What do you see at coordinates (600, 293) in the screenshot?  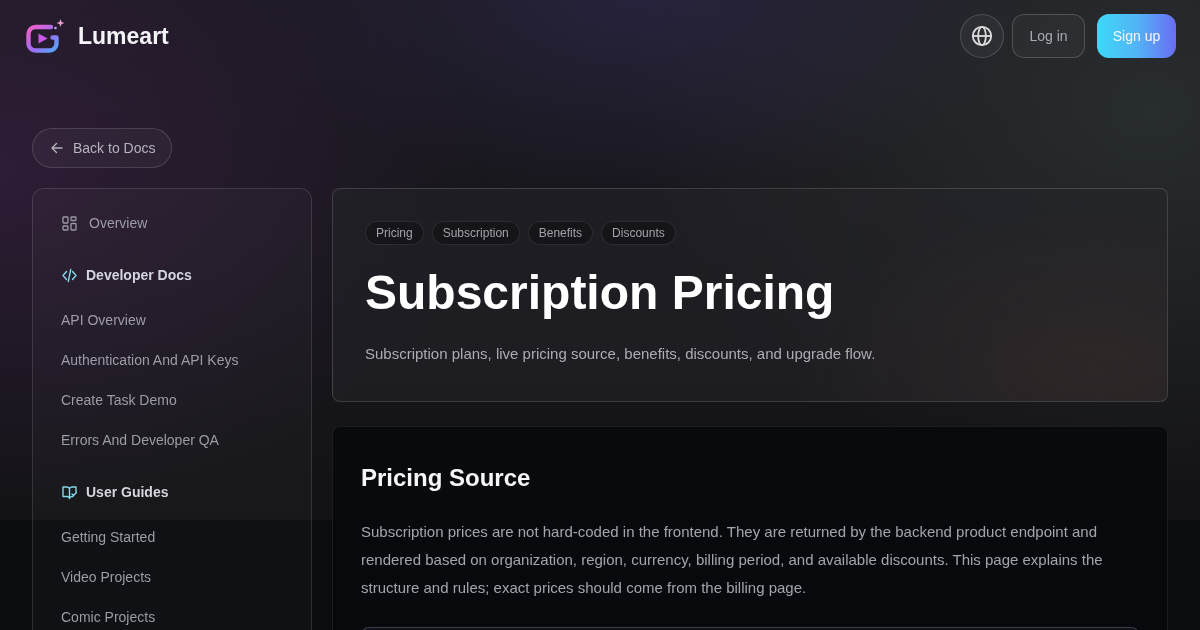 I see `page-title: Subscription Pricing` at bounding box center [600, 293].